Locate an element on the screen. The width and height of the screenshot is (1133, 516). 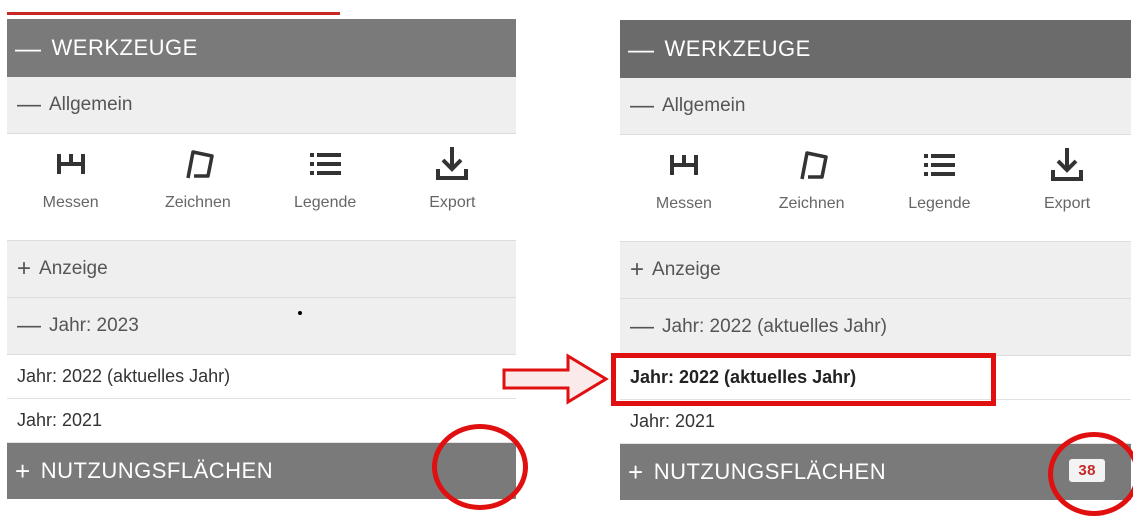
year-section-header: — Jahr: 2023 is located at coordinates (261, 326).